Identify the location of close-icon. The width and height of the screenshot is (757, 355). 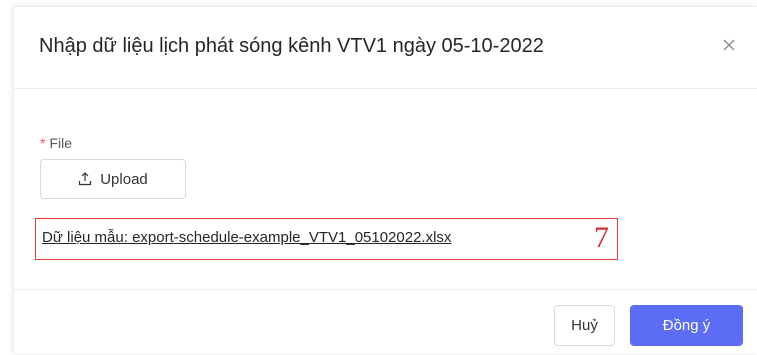
(729, 45).